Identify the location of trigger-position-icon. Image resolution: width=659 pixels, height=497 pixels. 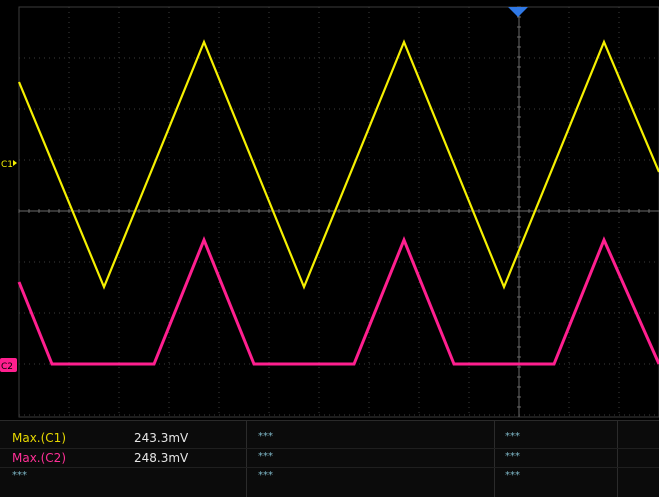
(518, 12).